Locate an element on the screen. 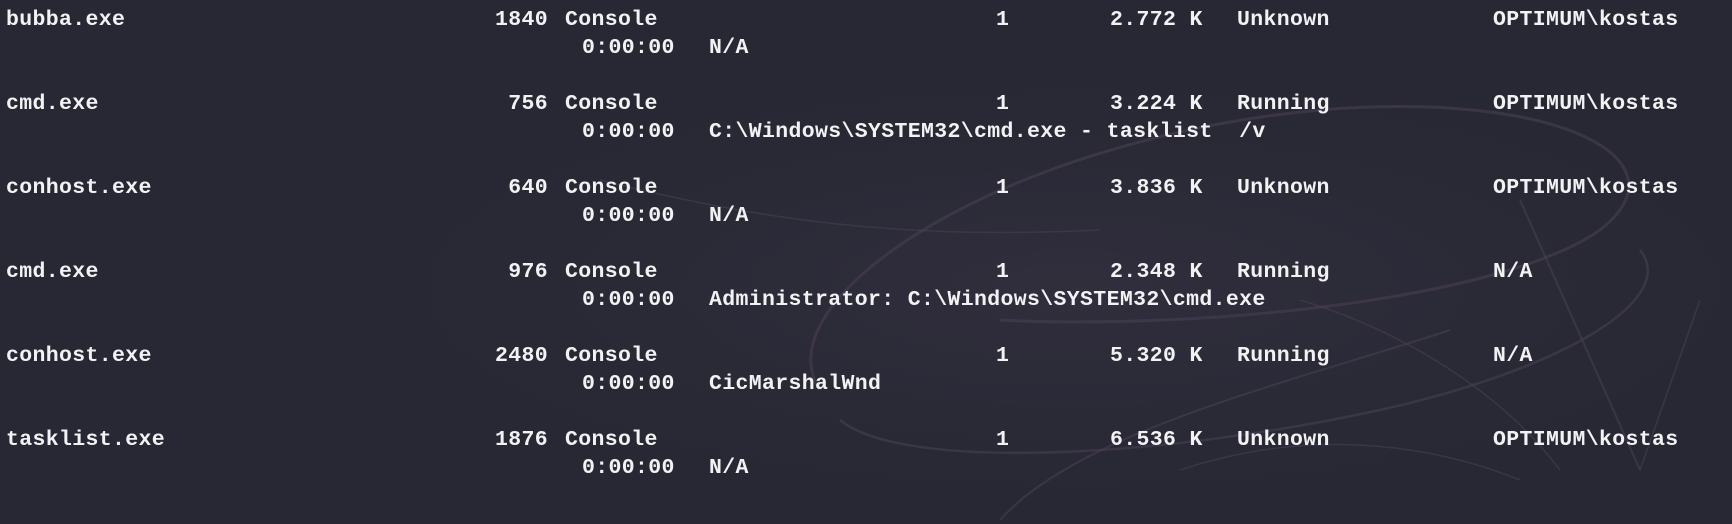 Image resolution: width=1732 pixels, height=524 pixels. pid: 1876 is located at coordinates (521, 440).